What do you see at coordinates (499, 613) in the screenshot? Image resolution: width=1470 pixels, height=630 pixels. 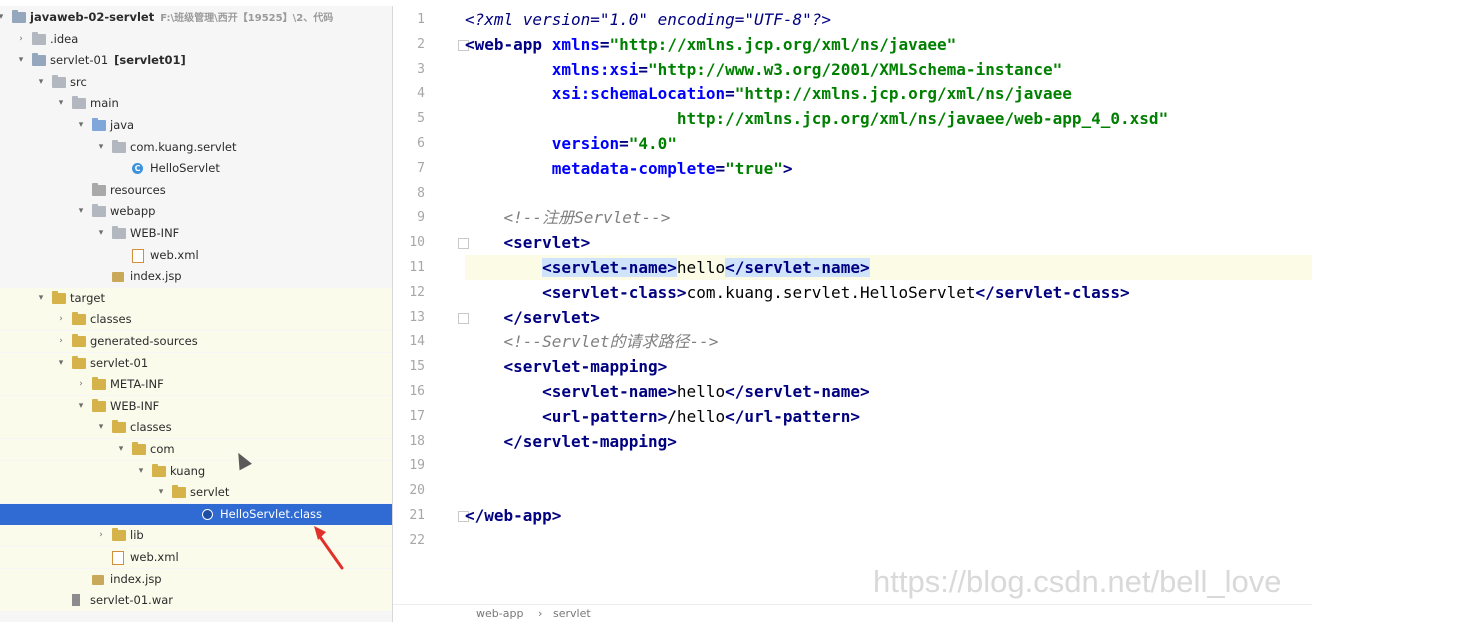 I see `breadcrumb-item-web-app: web-app` at bounding box center [499, 613].